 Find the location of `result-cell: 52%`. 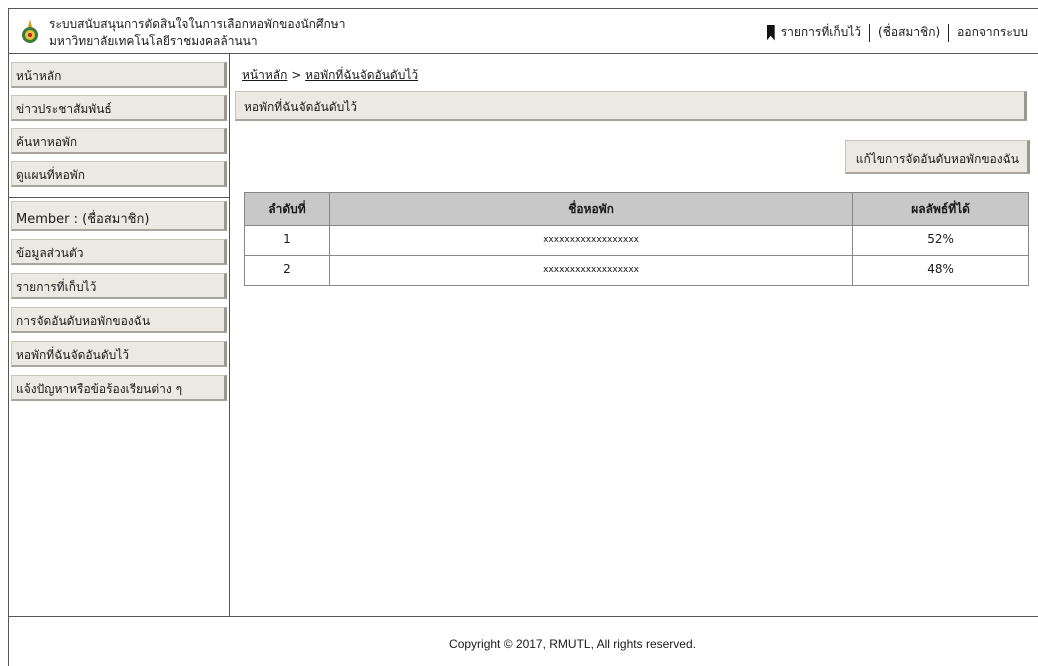

result-cell: 52% is located at coordinates (940, 240).